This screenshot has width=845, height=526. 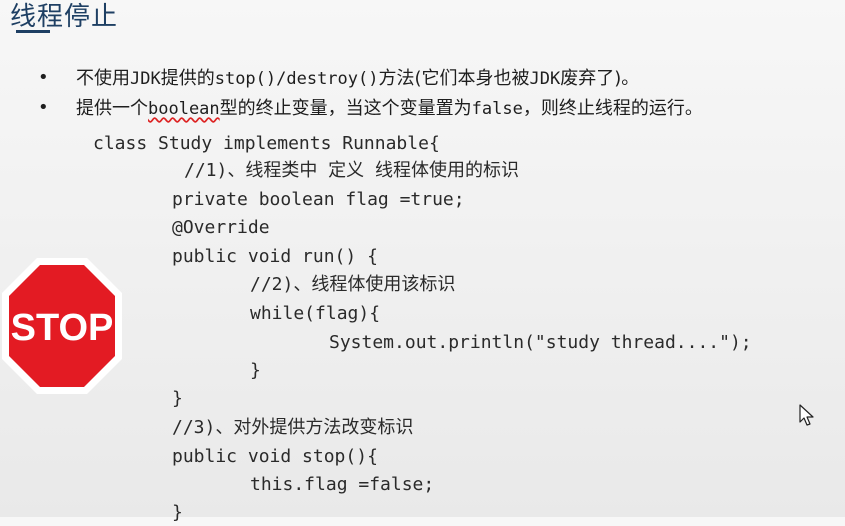 What do you see at coordinates (221, 227) in the screenshot?
I see `code-line-4: @Override` at bounding box center [221, 227].